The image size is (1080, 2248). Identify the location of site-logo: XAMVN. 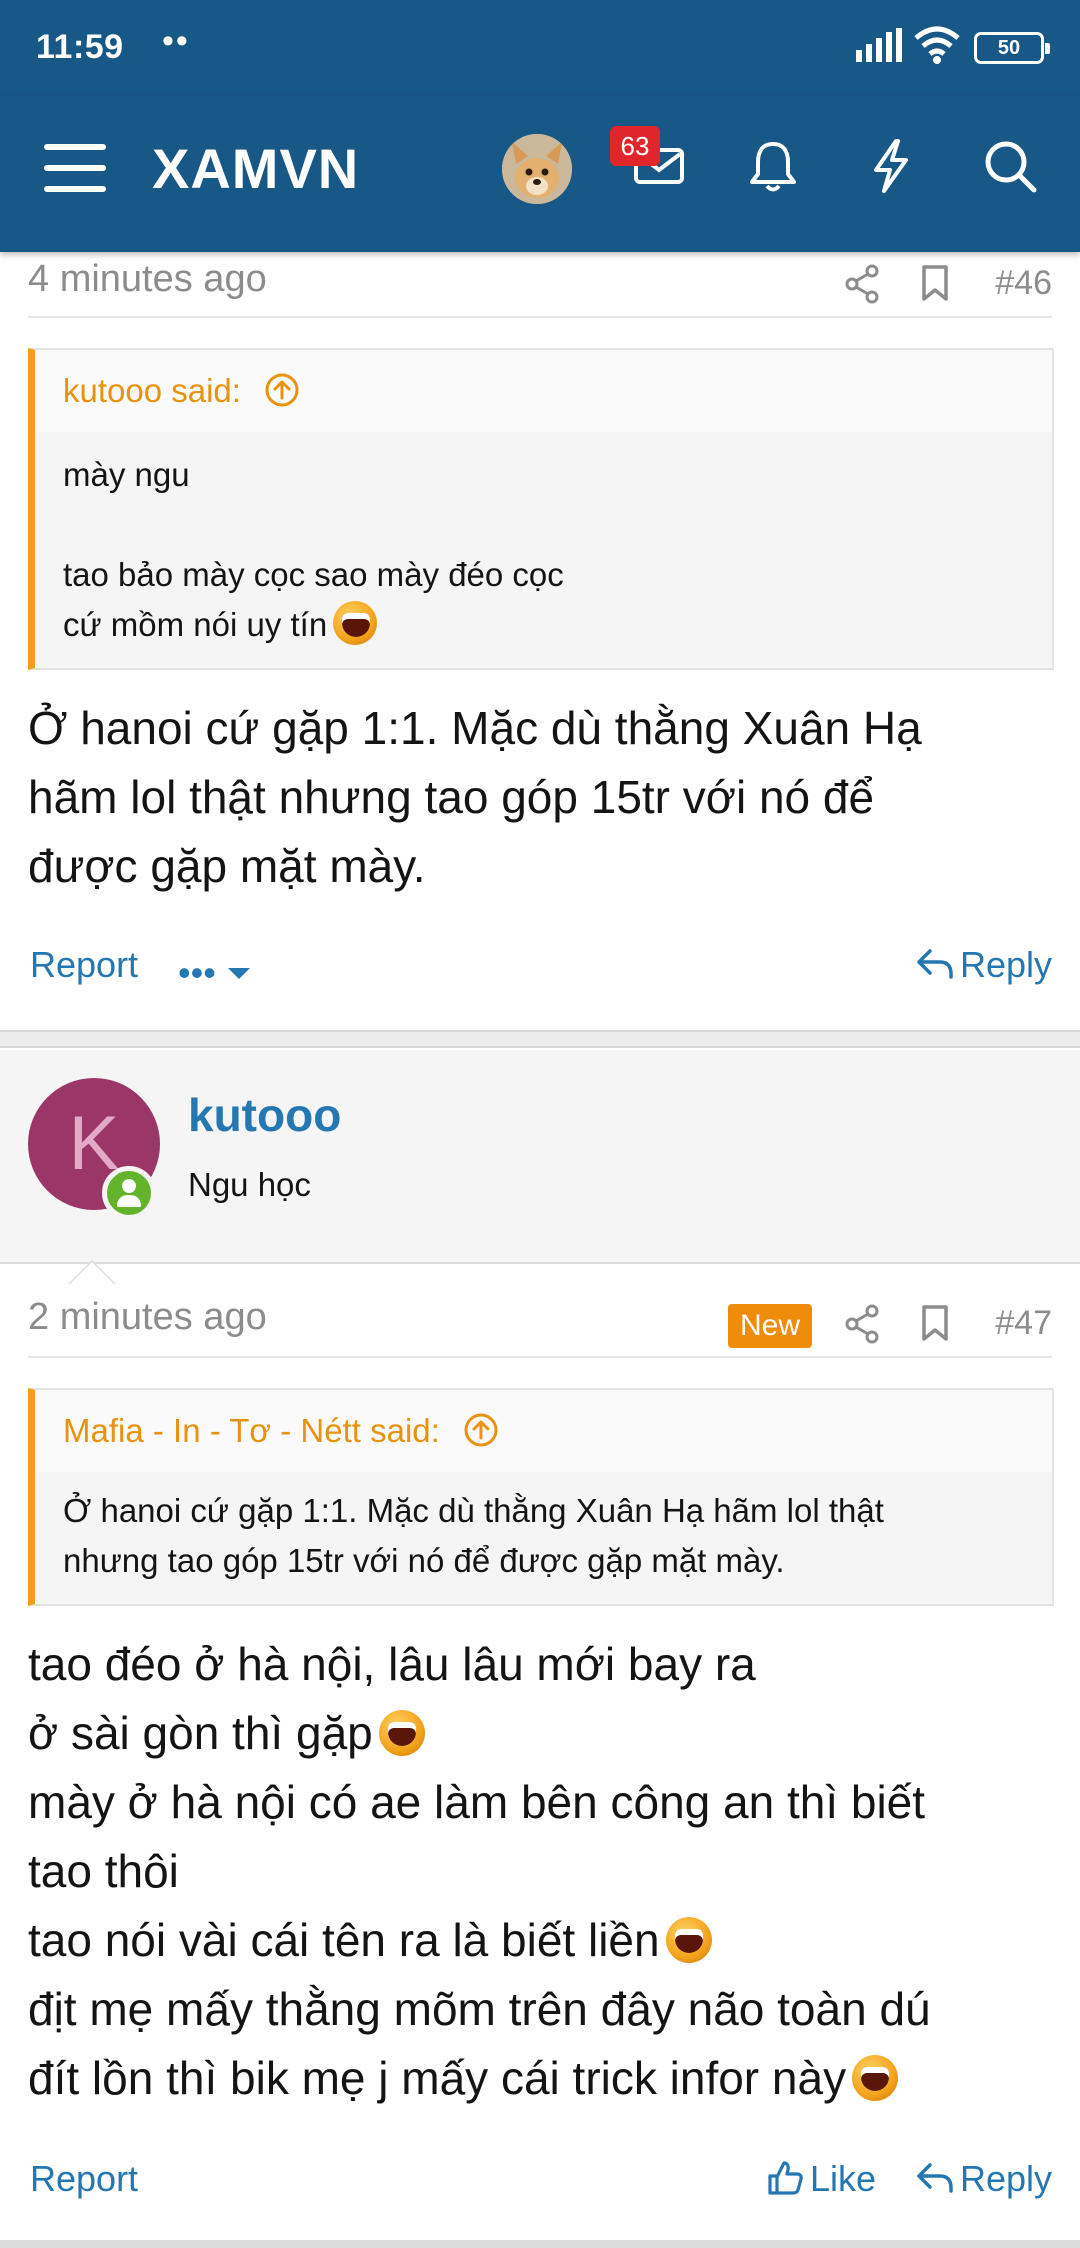
(255, 168).